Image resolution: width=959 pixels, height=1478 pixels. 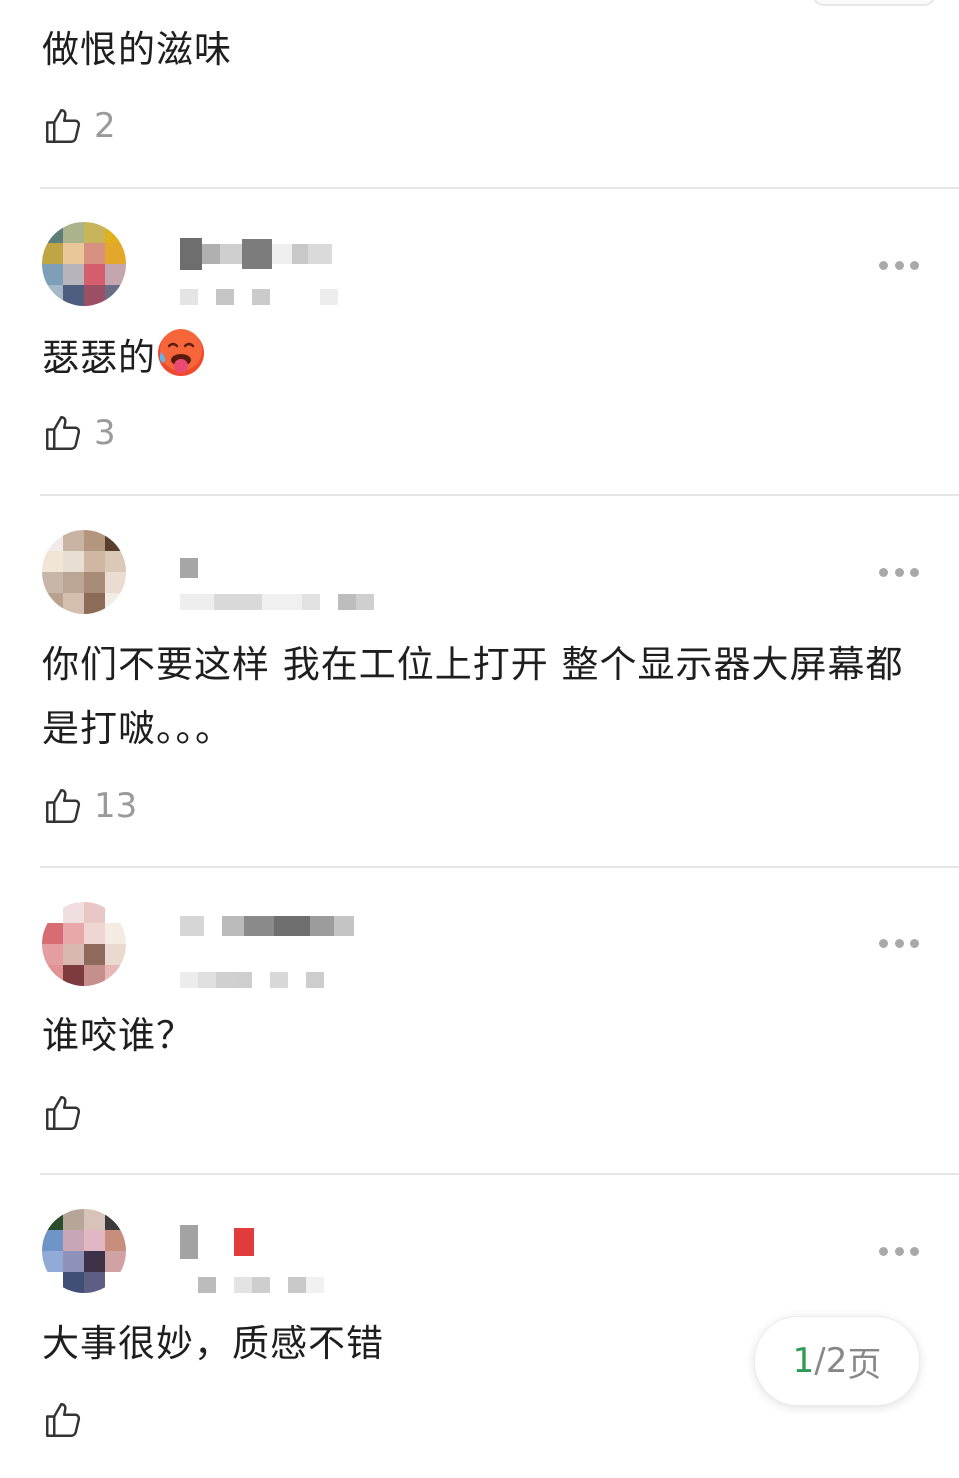 I want to click on like-button: 2, so click(x=79, y=126).